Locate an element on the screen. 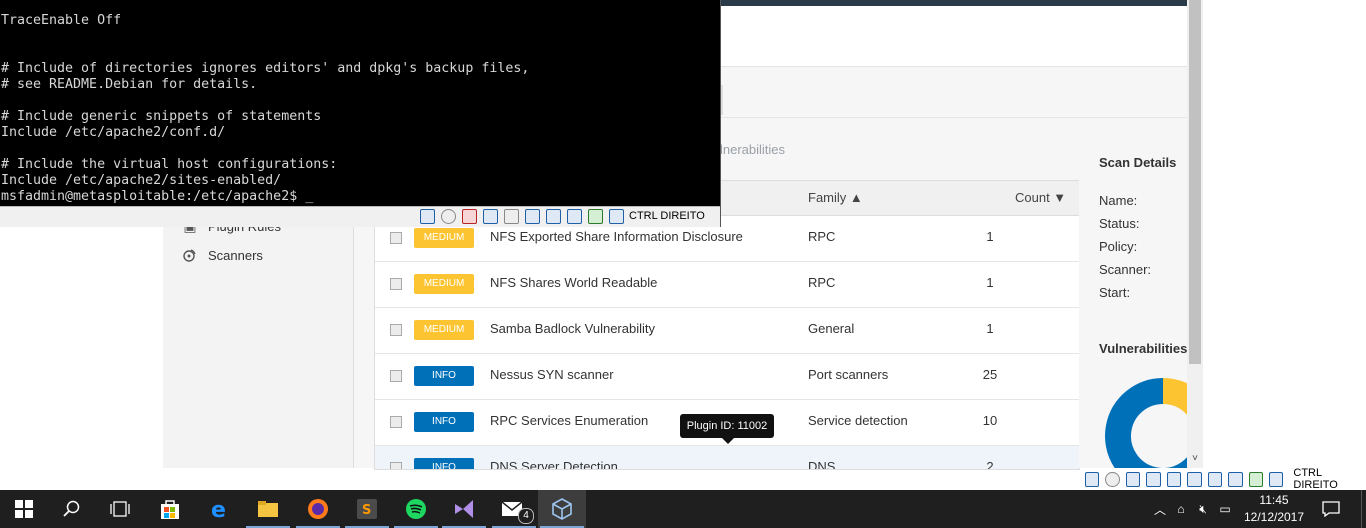 This screenshot has height=528, width=1366. action-center-icon is located at coordinates (1331, 509).